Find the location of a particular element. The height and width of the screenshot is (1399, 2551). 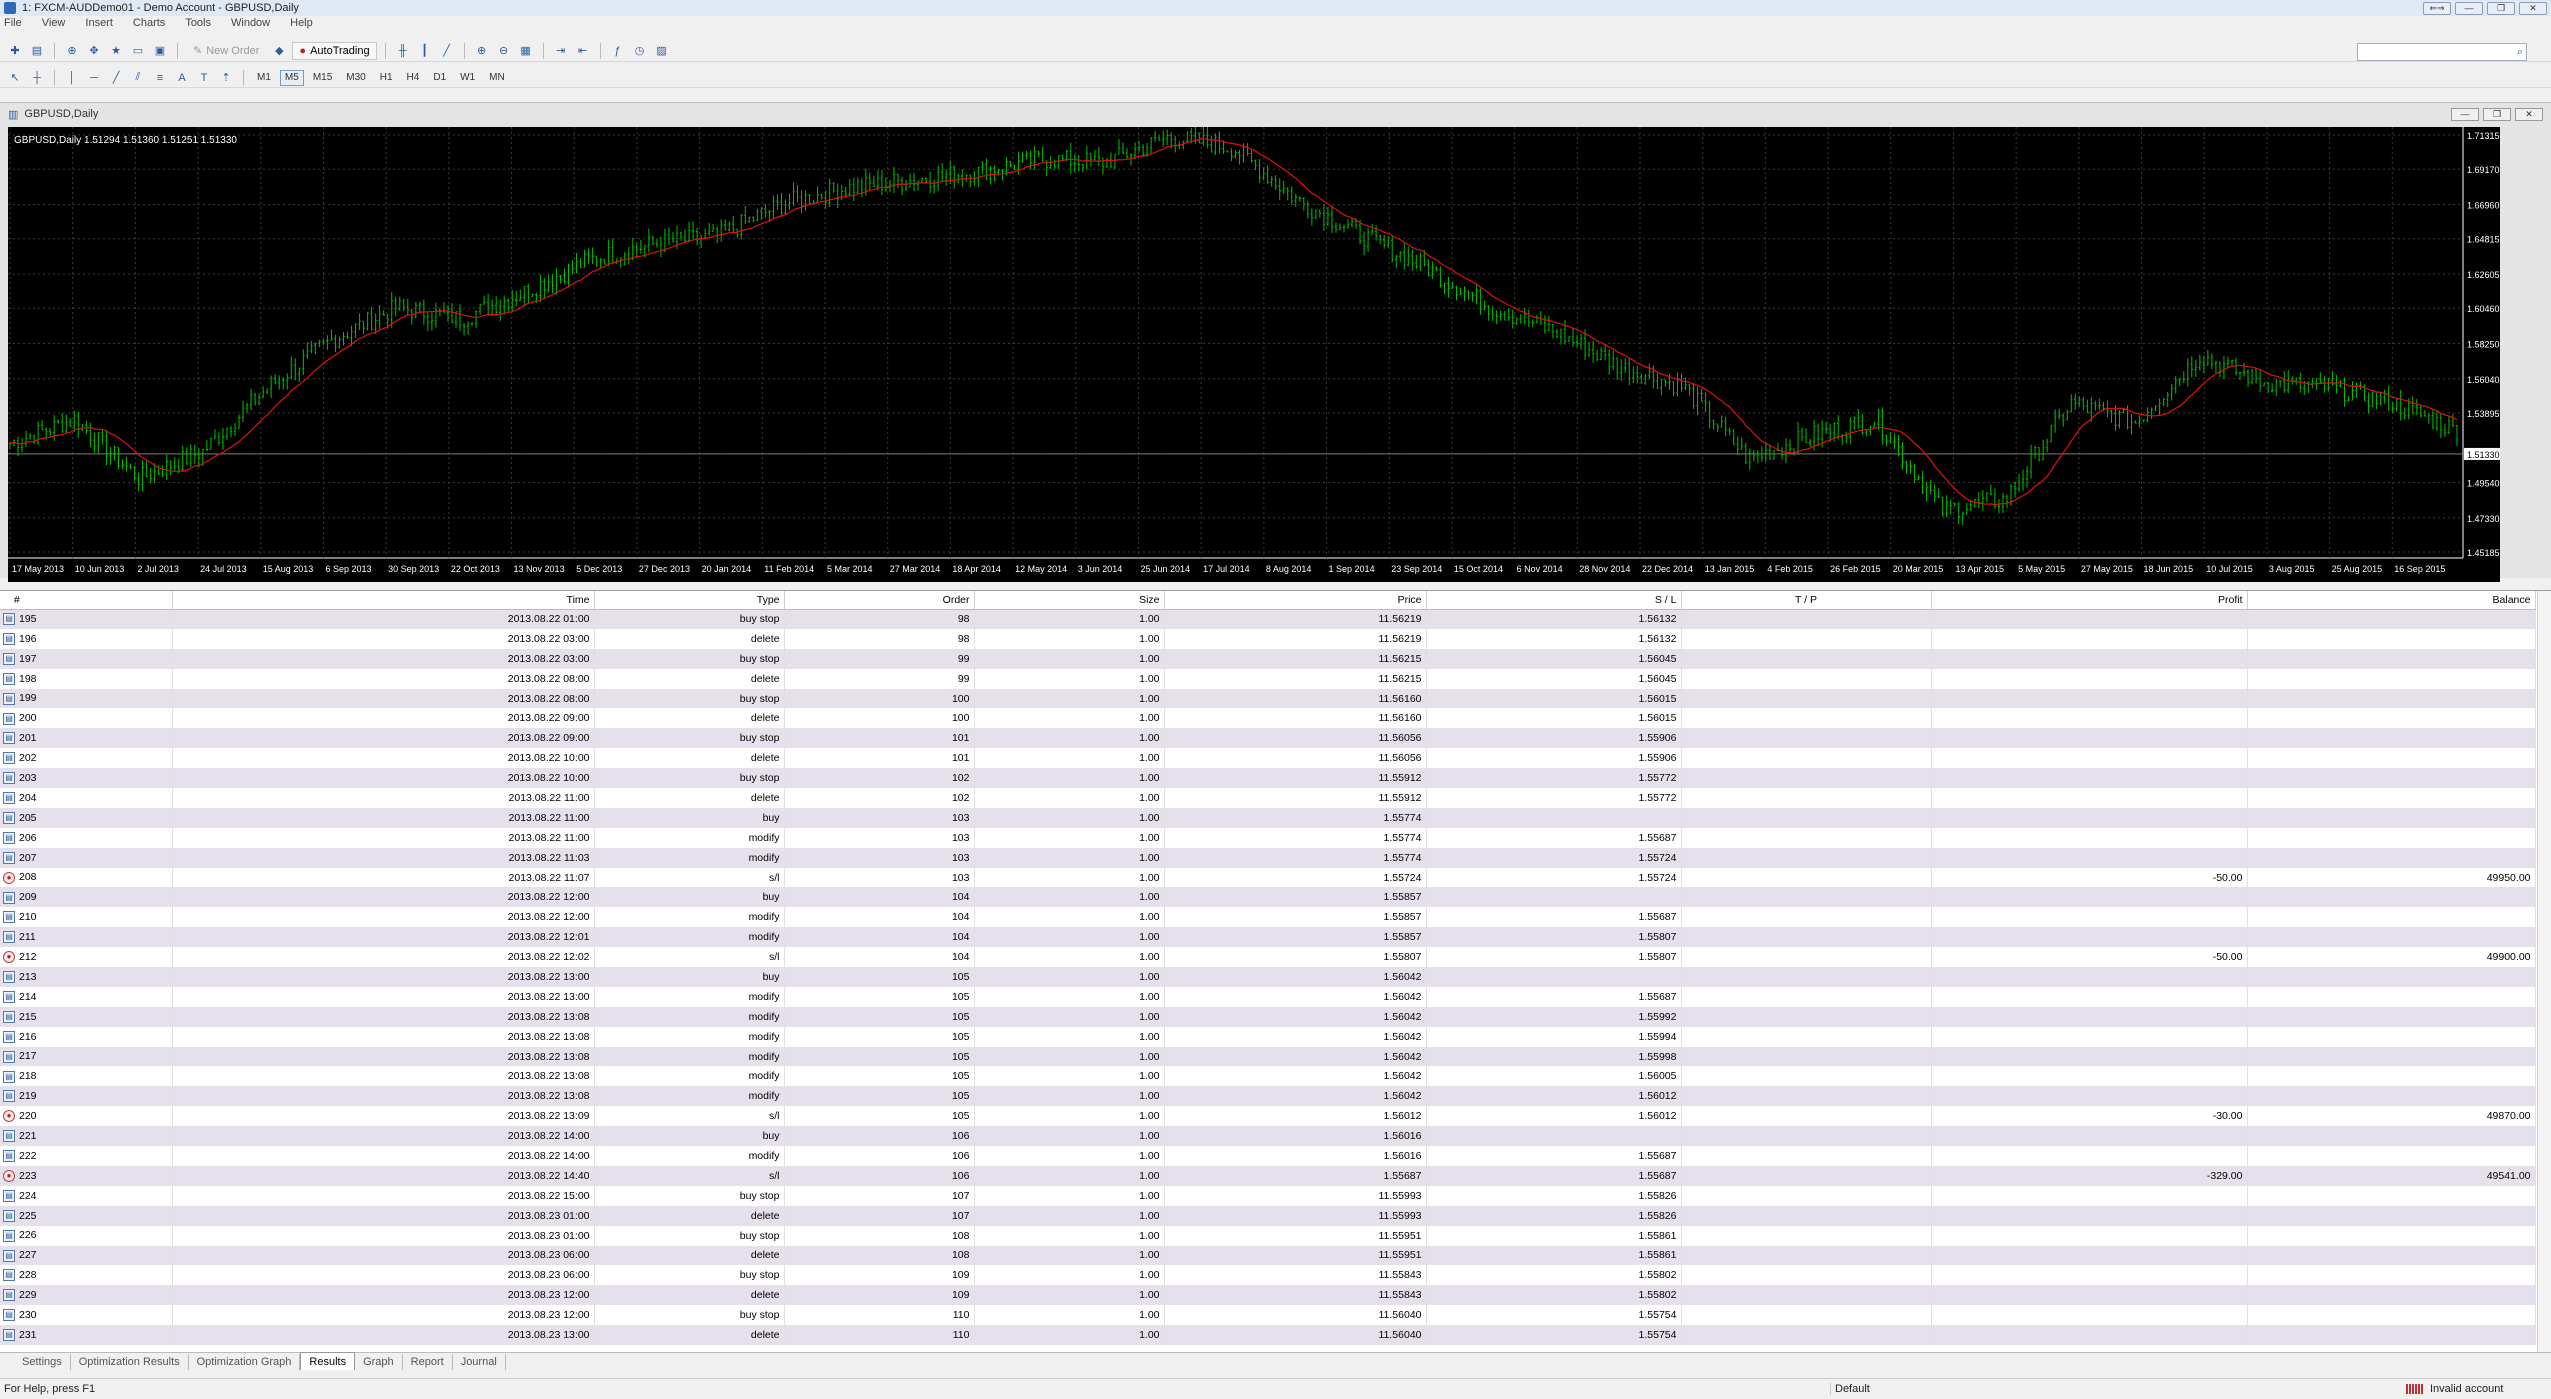

indicators-icon: ƒ is located at coordinates (618, 51).